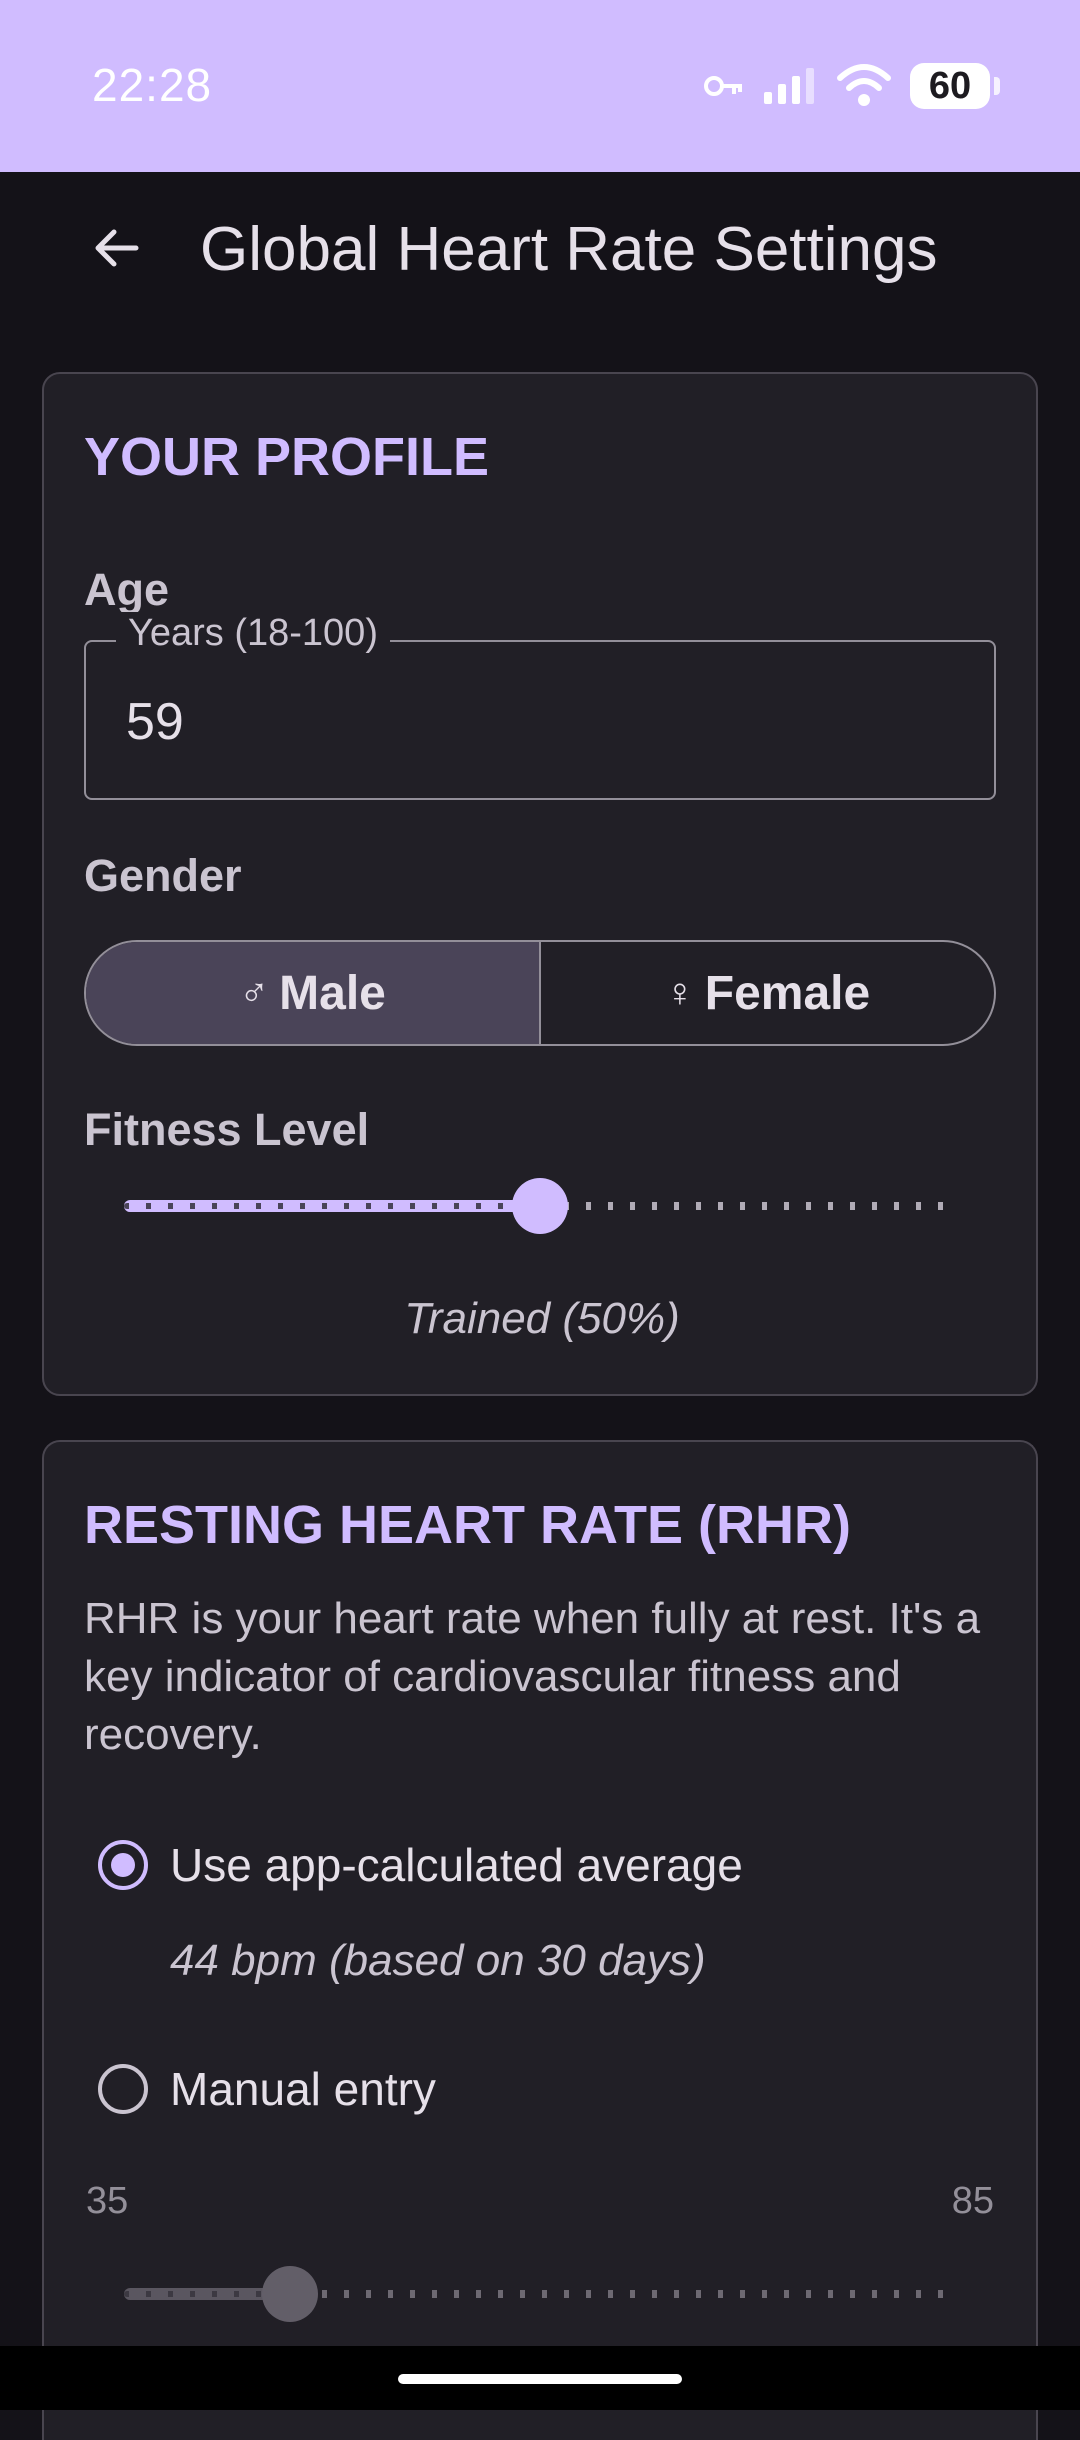 The width and height of the screenshot is (1080, 2440). Describe the element at coordinates (789, 86) in the screenshot. I see `signal-icon` at that location.